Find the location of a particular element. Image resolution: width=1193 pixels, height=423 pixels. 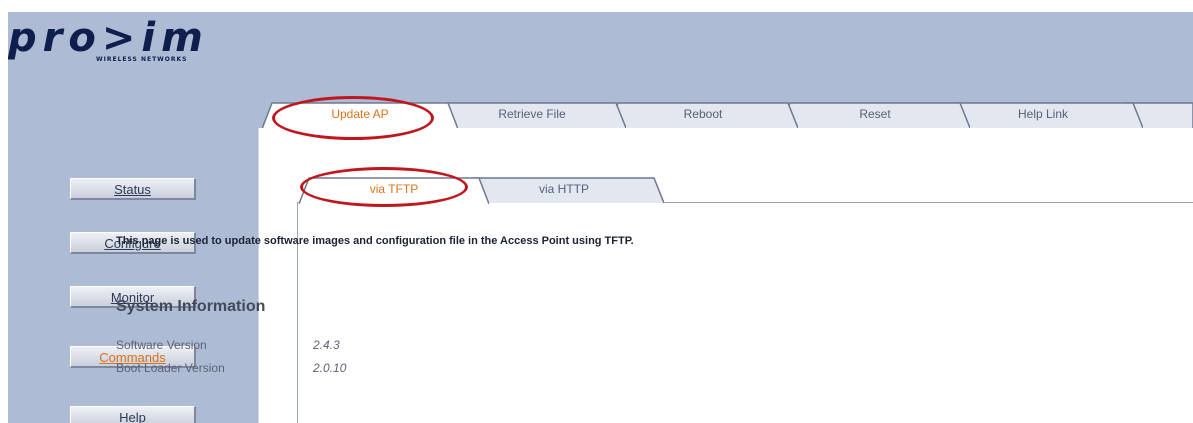

tab-update-ap-label: Update AP is located at coordinates (360, 114).